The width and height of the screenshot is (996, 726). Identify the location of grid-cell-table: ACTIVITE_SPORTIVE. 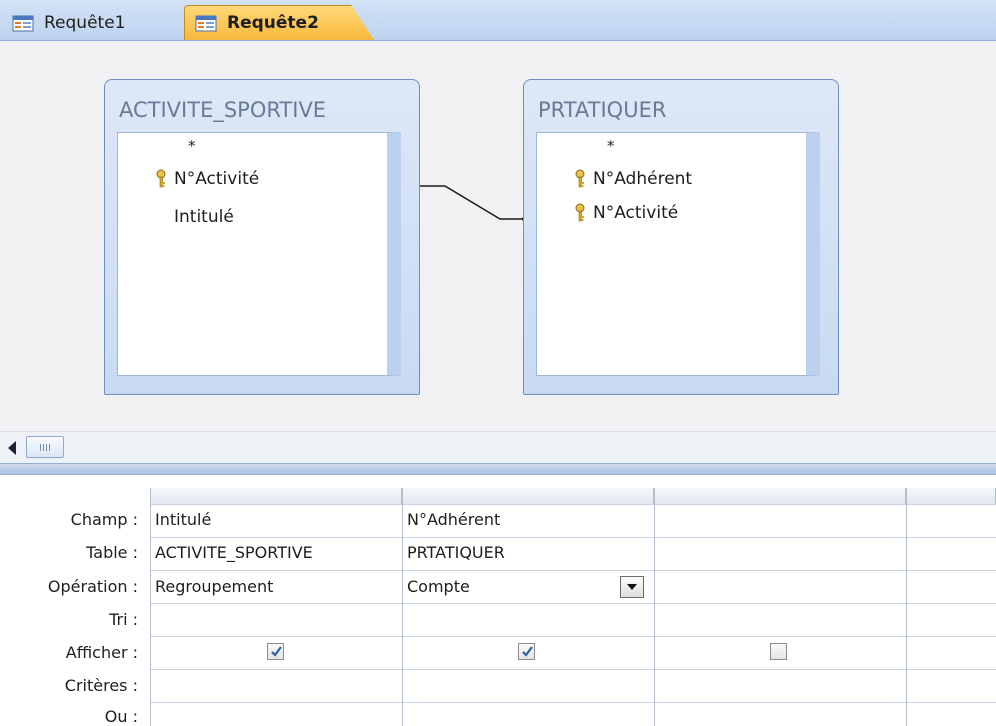
(234, 552).